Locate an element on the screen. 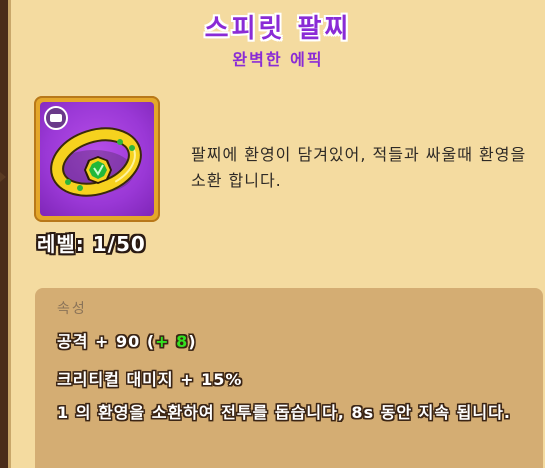 The image size is (545, 468). item-description: 팔찌에 환영이 담겨있어, 적들과 싸울때 환영을 소환 합니다. is located at coordinates (359, 167).